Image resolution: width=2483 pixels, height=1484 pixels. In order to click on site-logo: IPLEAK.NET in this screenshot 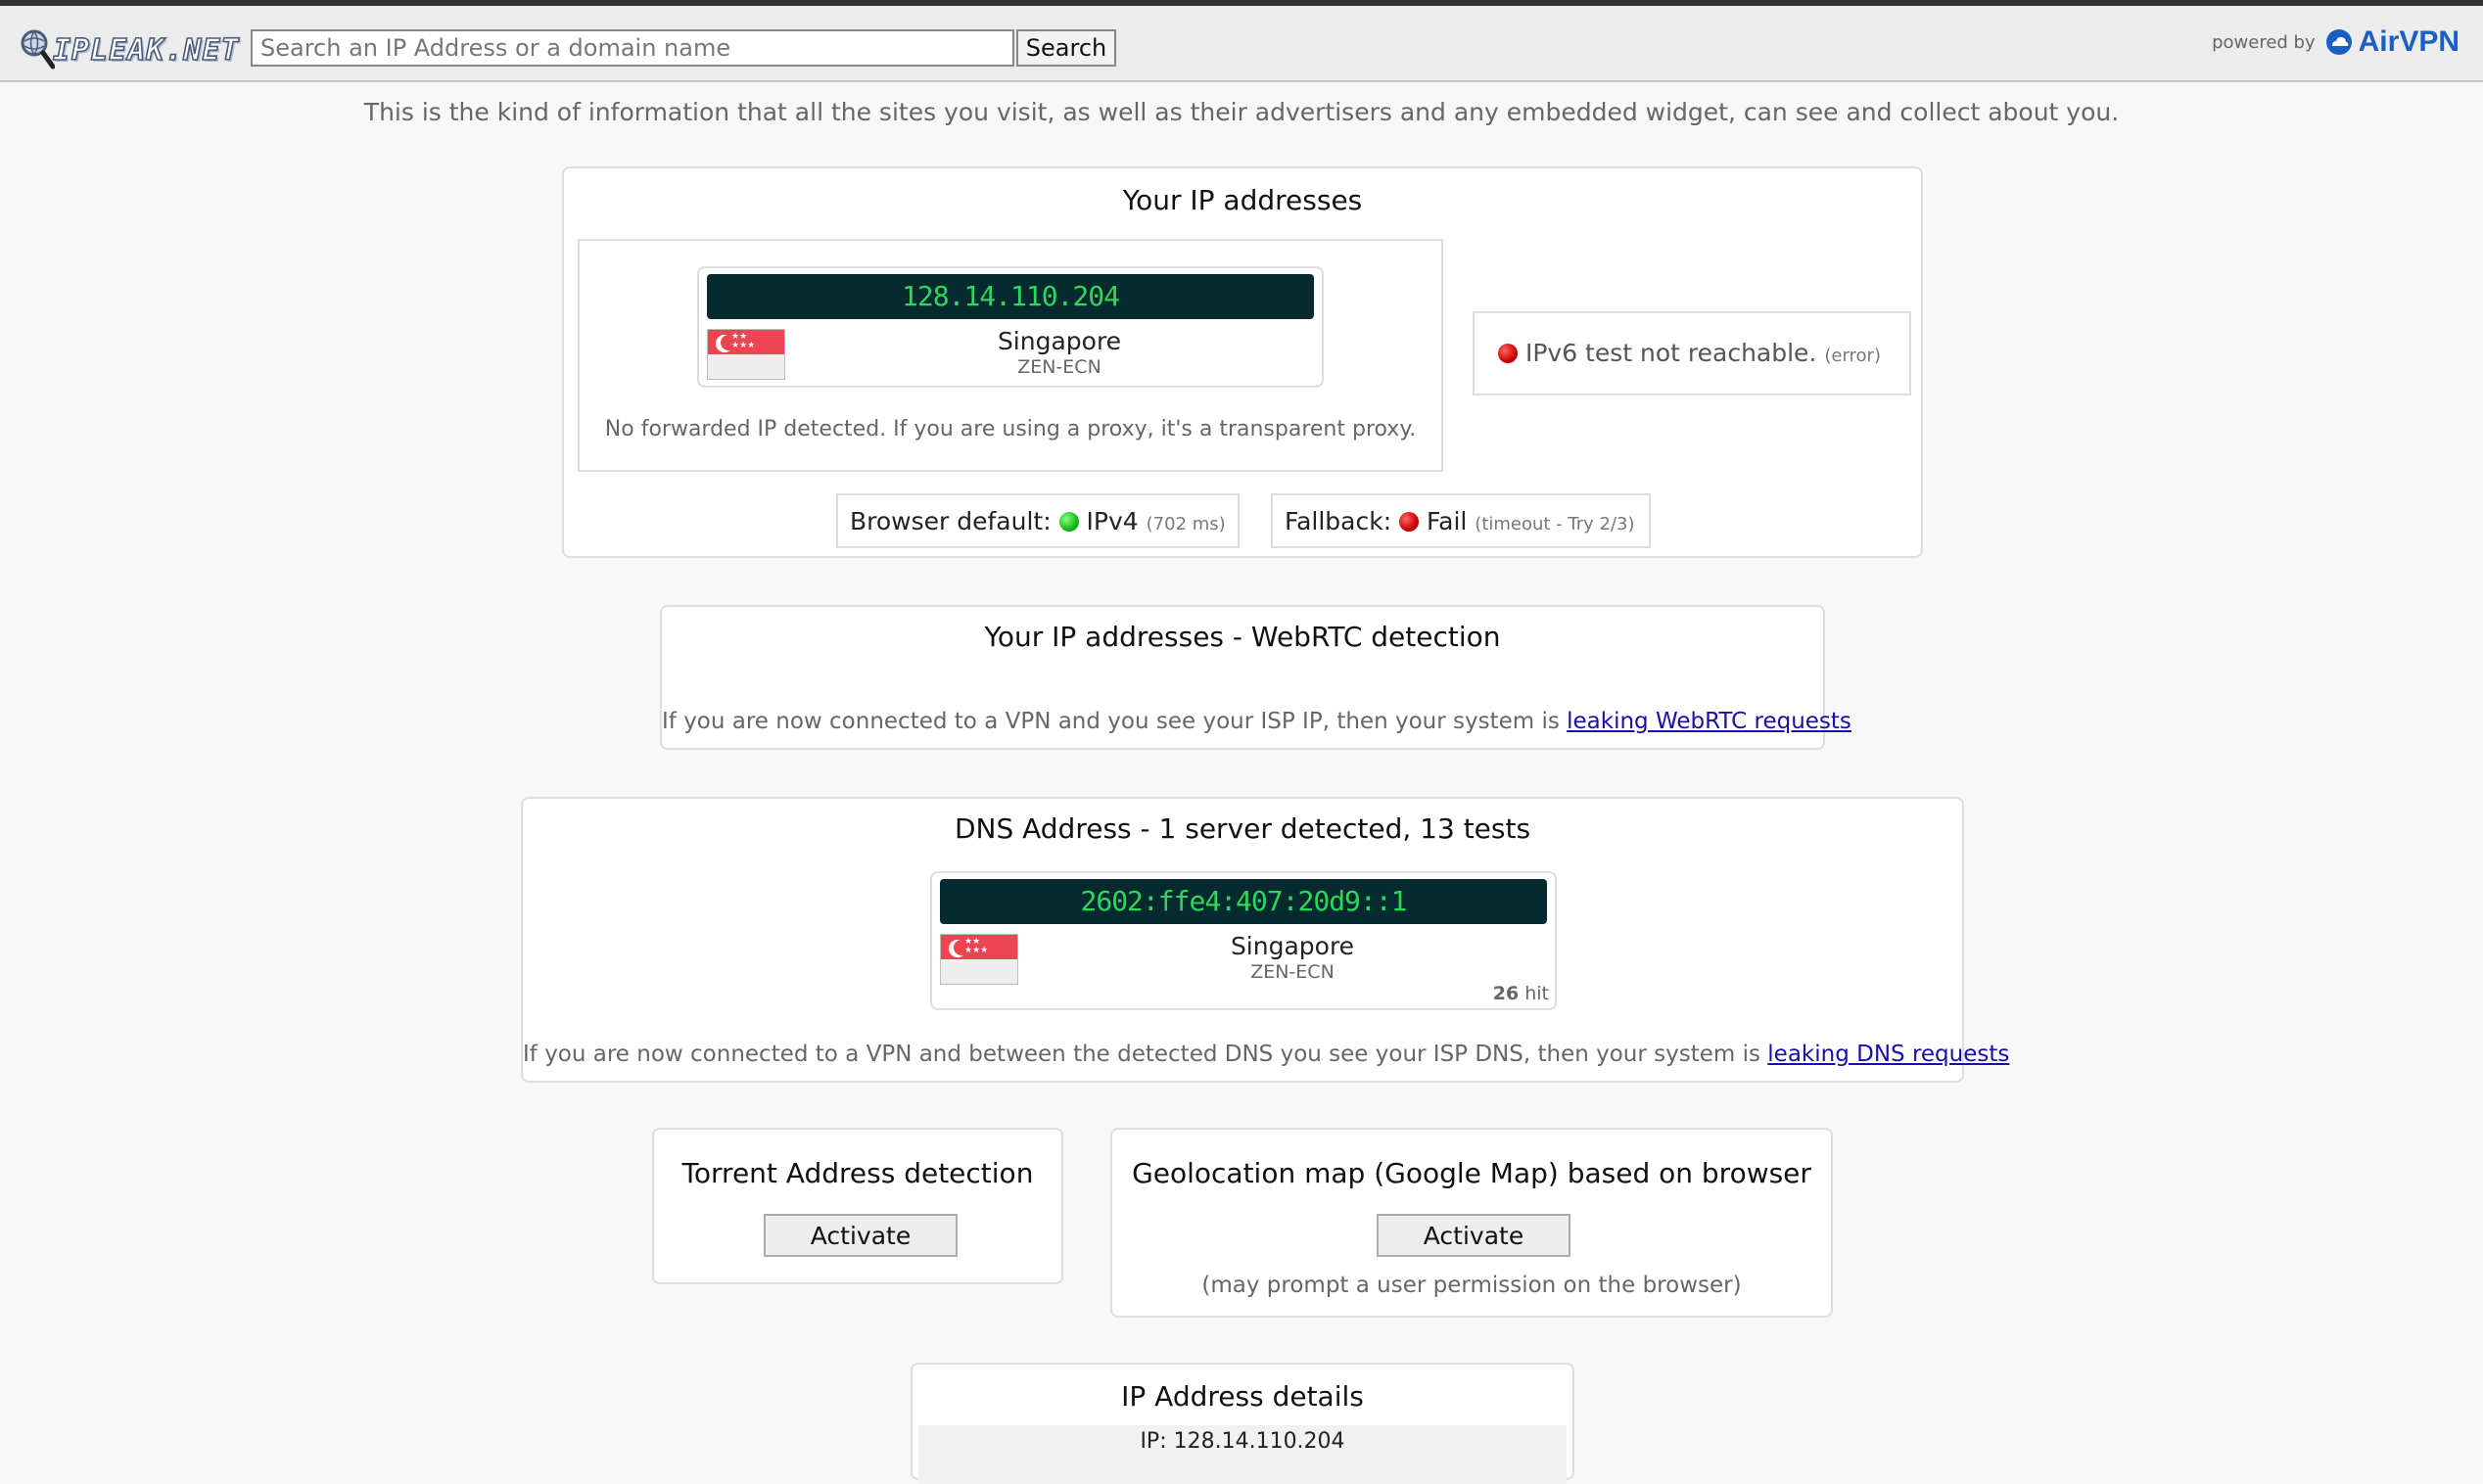, I will do `click(129, 48)`.